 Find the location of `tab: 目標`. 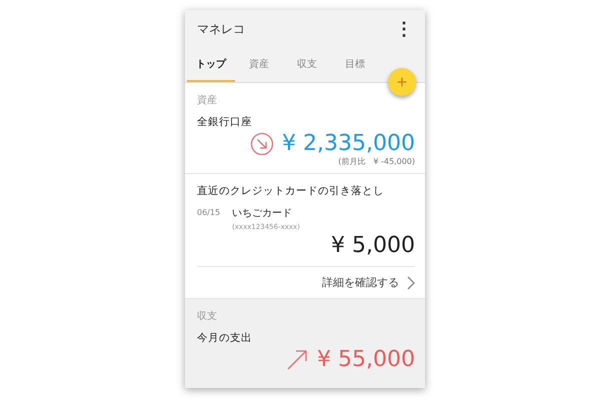

tab: 目標 is located at coordinates (355, 65).